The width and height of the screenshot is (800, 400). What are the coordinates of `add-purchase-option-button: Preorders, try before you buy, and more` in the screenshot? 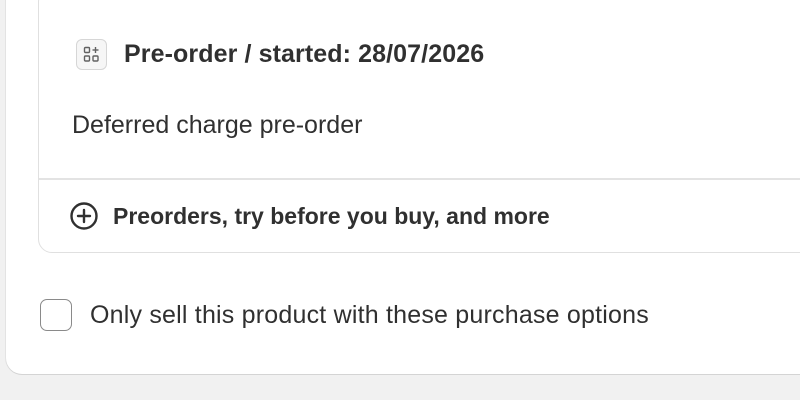 It's located at (309, 216).